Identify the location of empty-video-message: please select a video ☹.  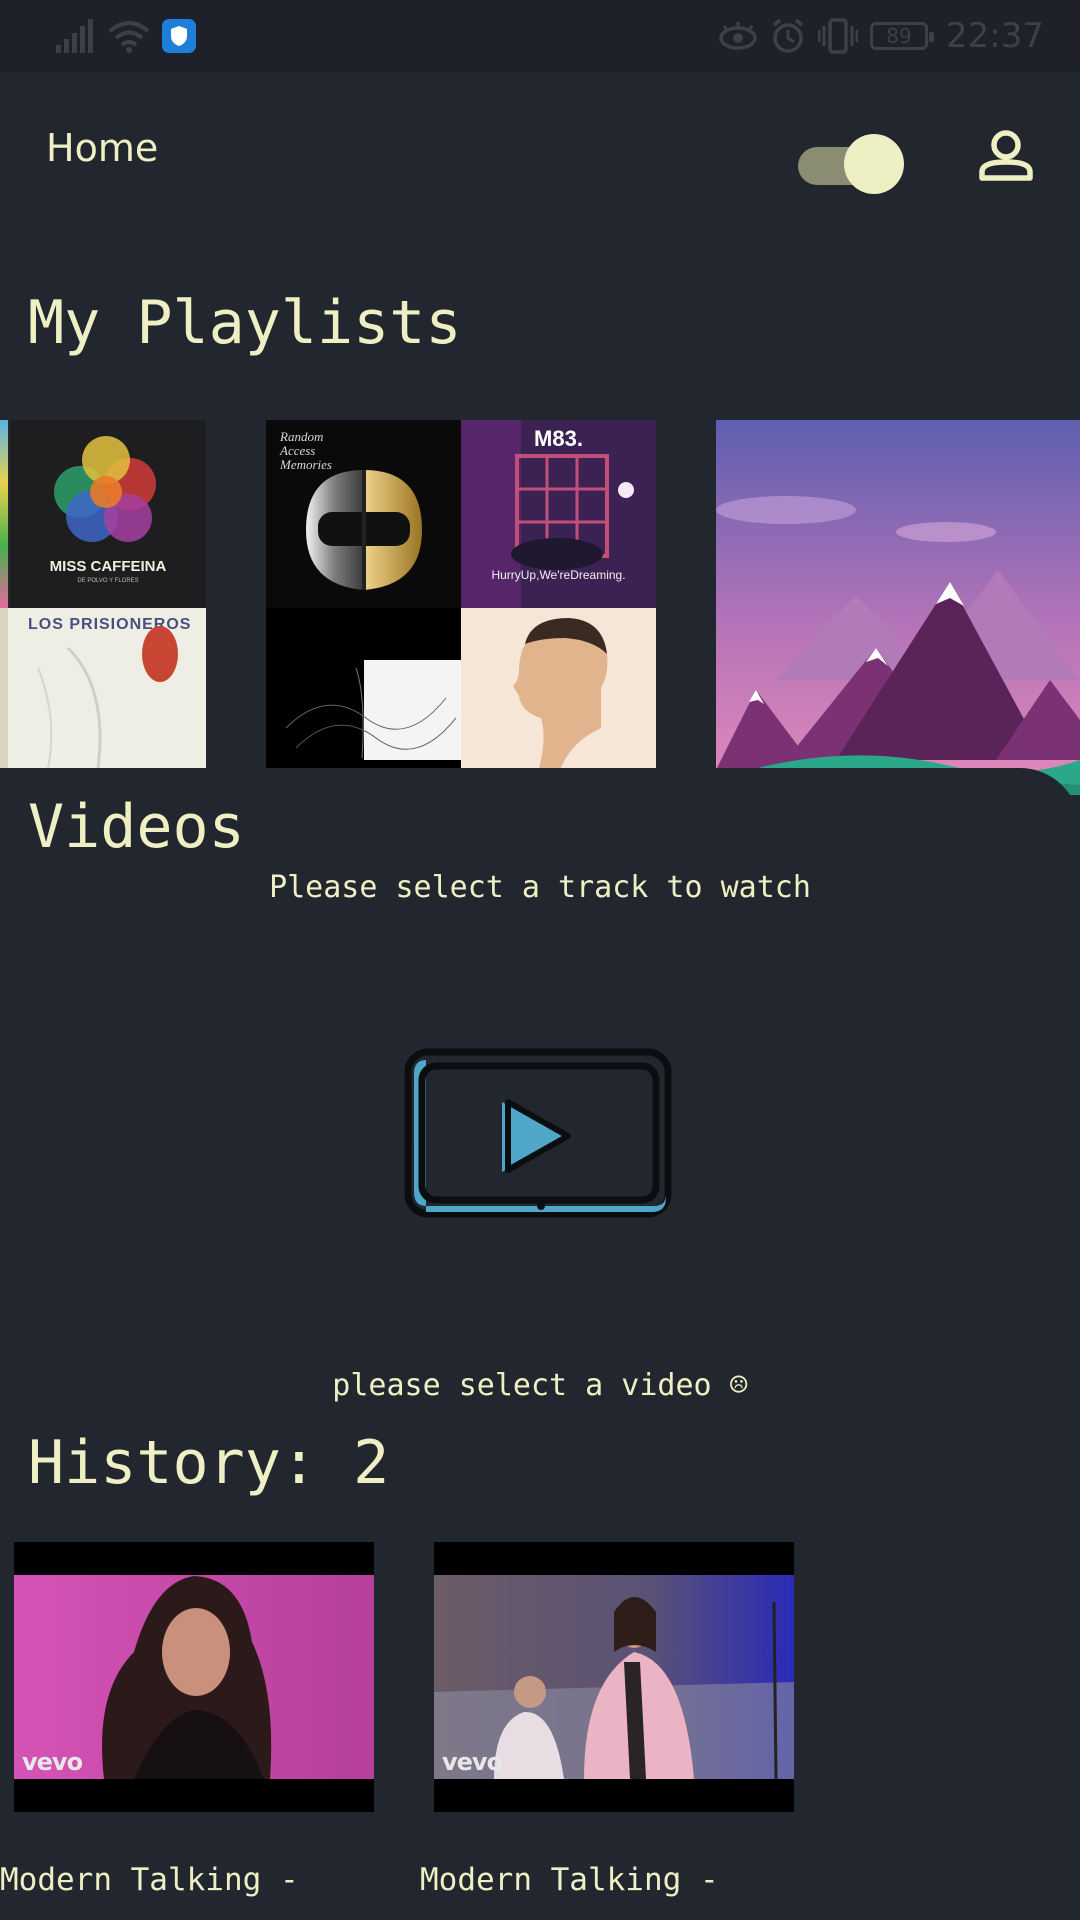
(540, 1385).